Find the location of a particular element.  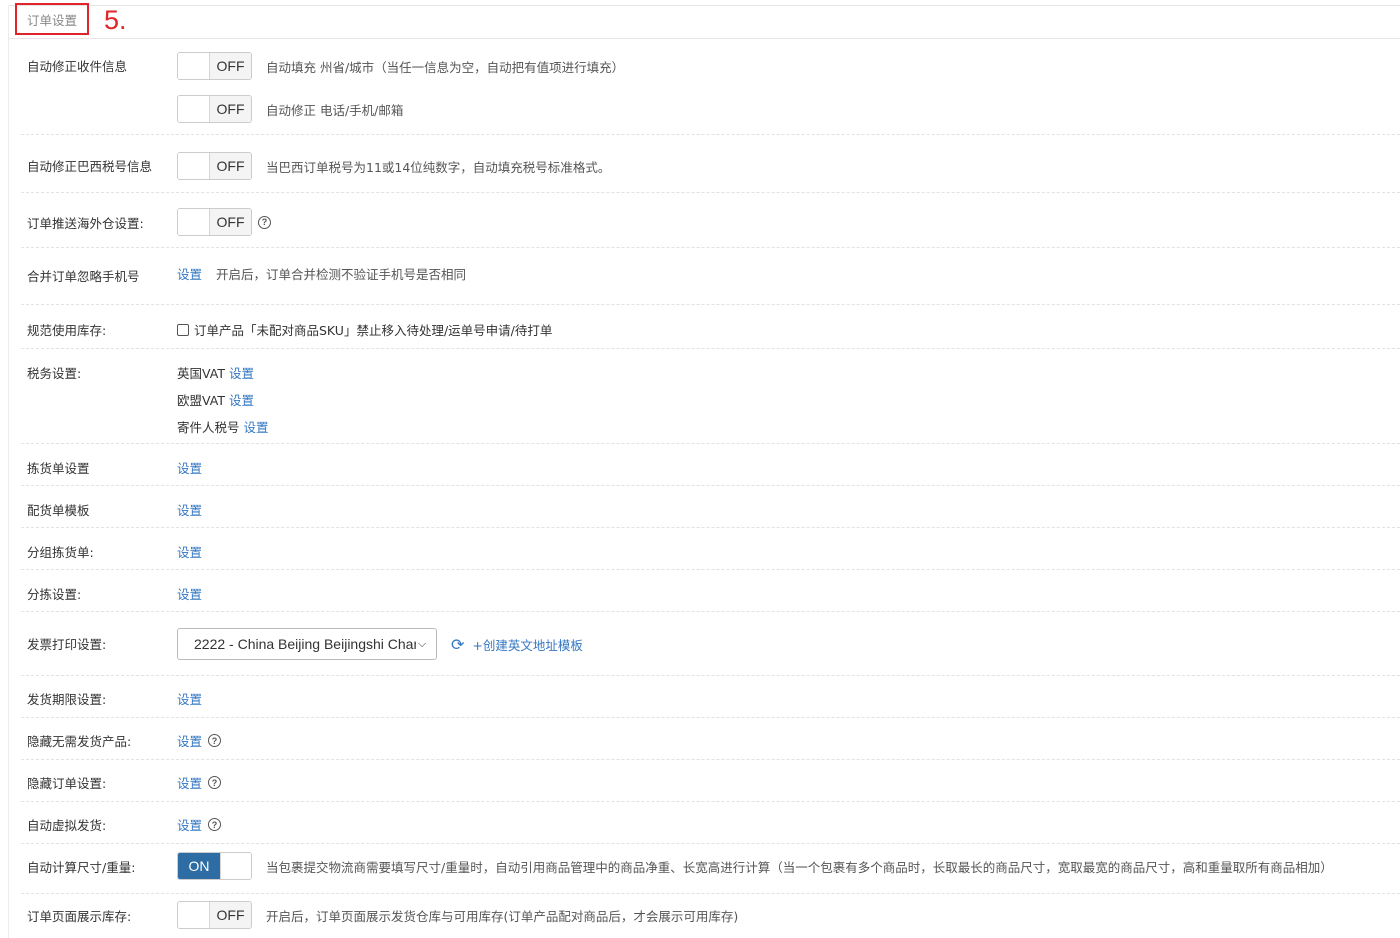

tax-eu-vat: 欧盟VAT 设置 is located at coordinates (215, 399).